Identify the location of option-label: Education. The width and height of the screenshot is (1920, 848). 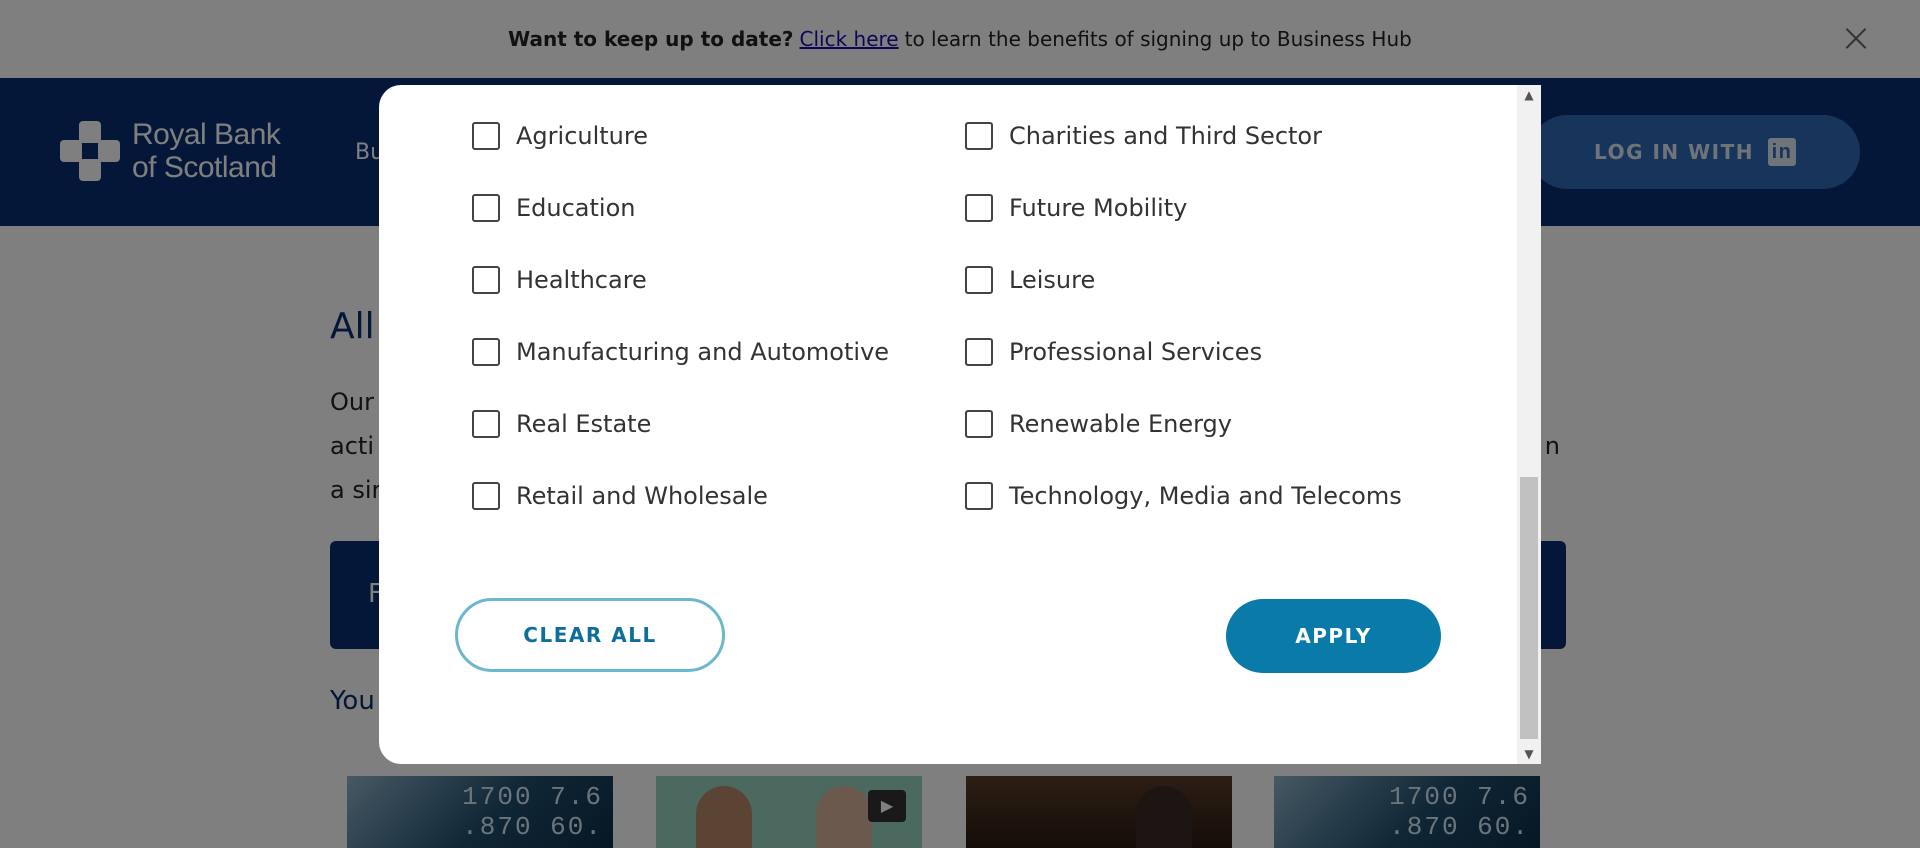
(576, 208).